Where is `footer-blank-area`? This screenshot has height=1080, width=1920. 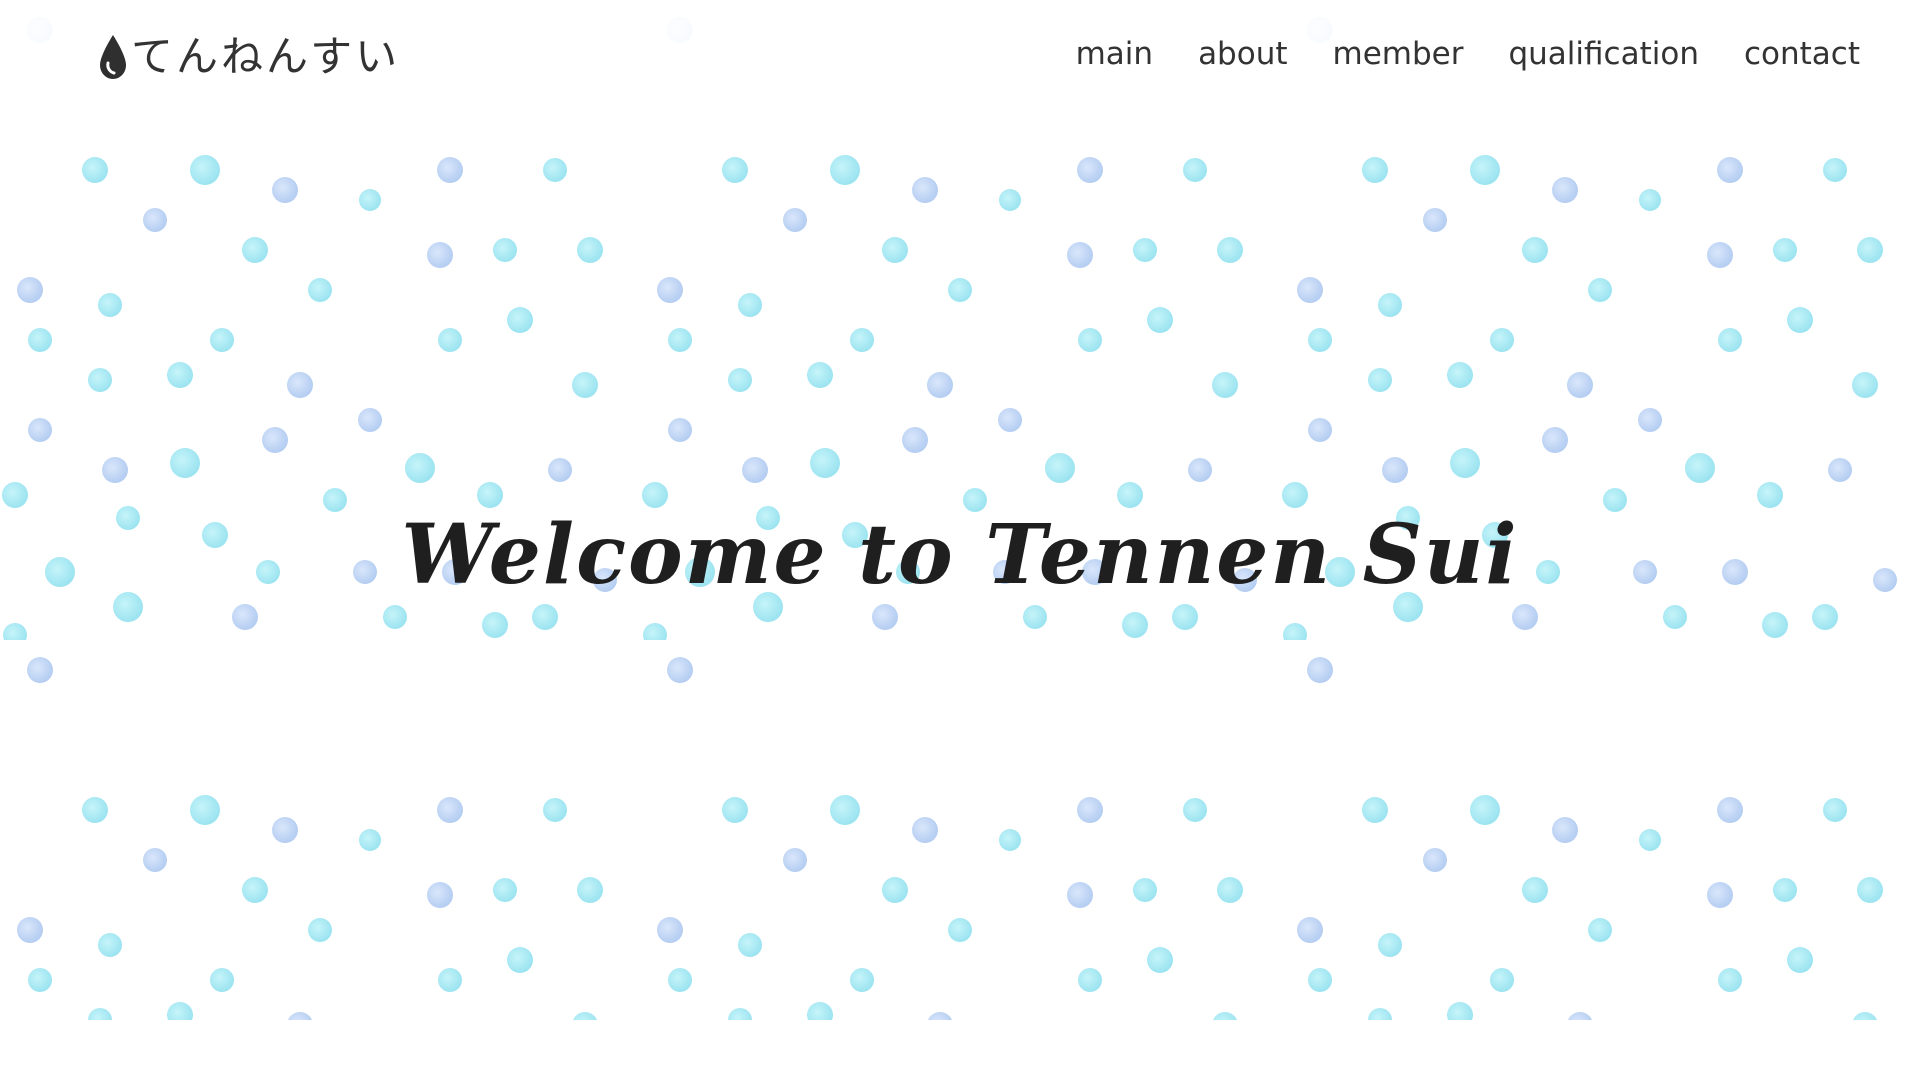 footer-blank-area is located at coordinates (960, 1050).